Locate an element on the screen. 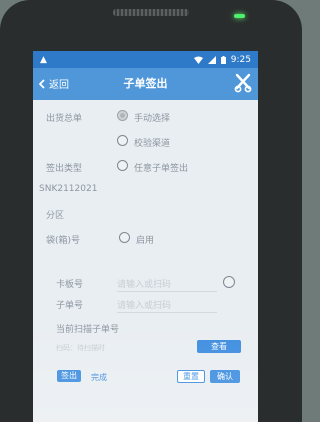 Image resolution: width=320 pixels, height=422 pixels. close-icon is located at coordinates (243, 83).